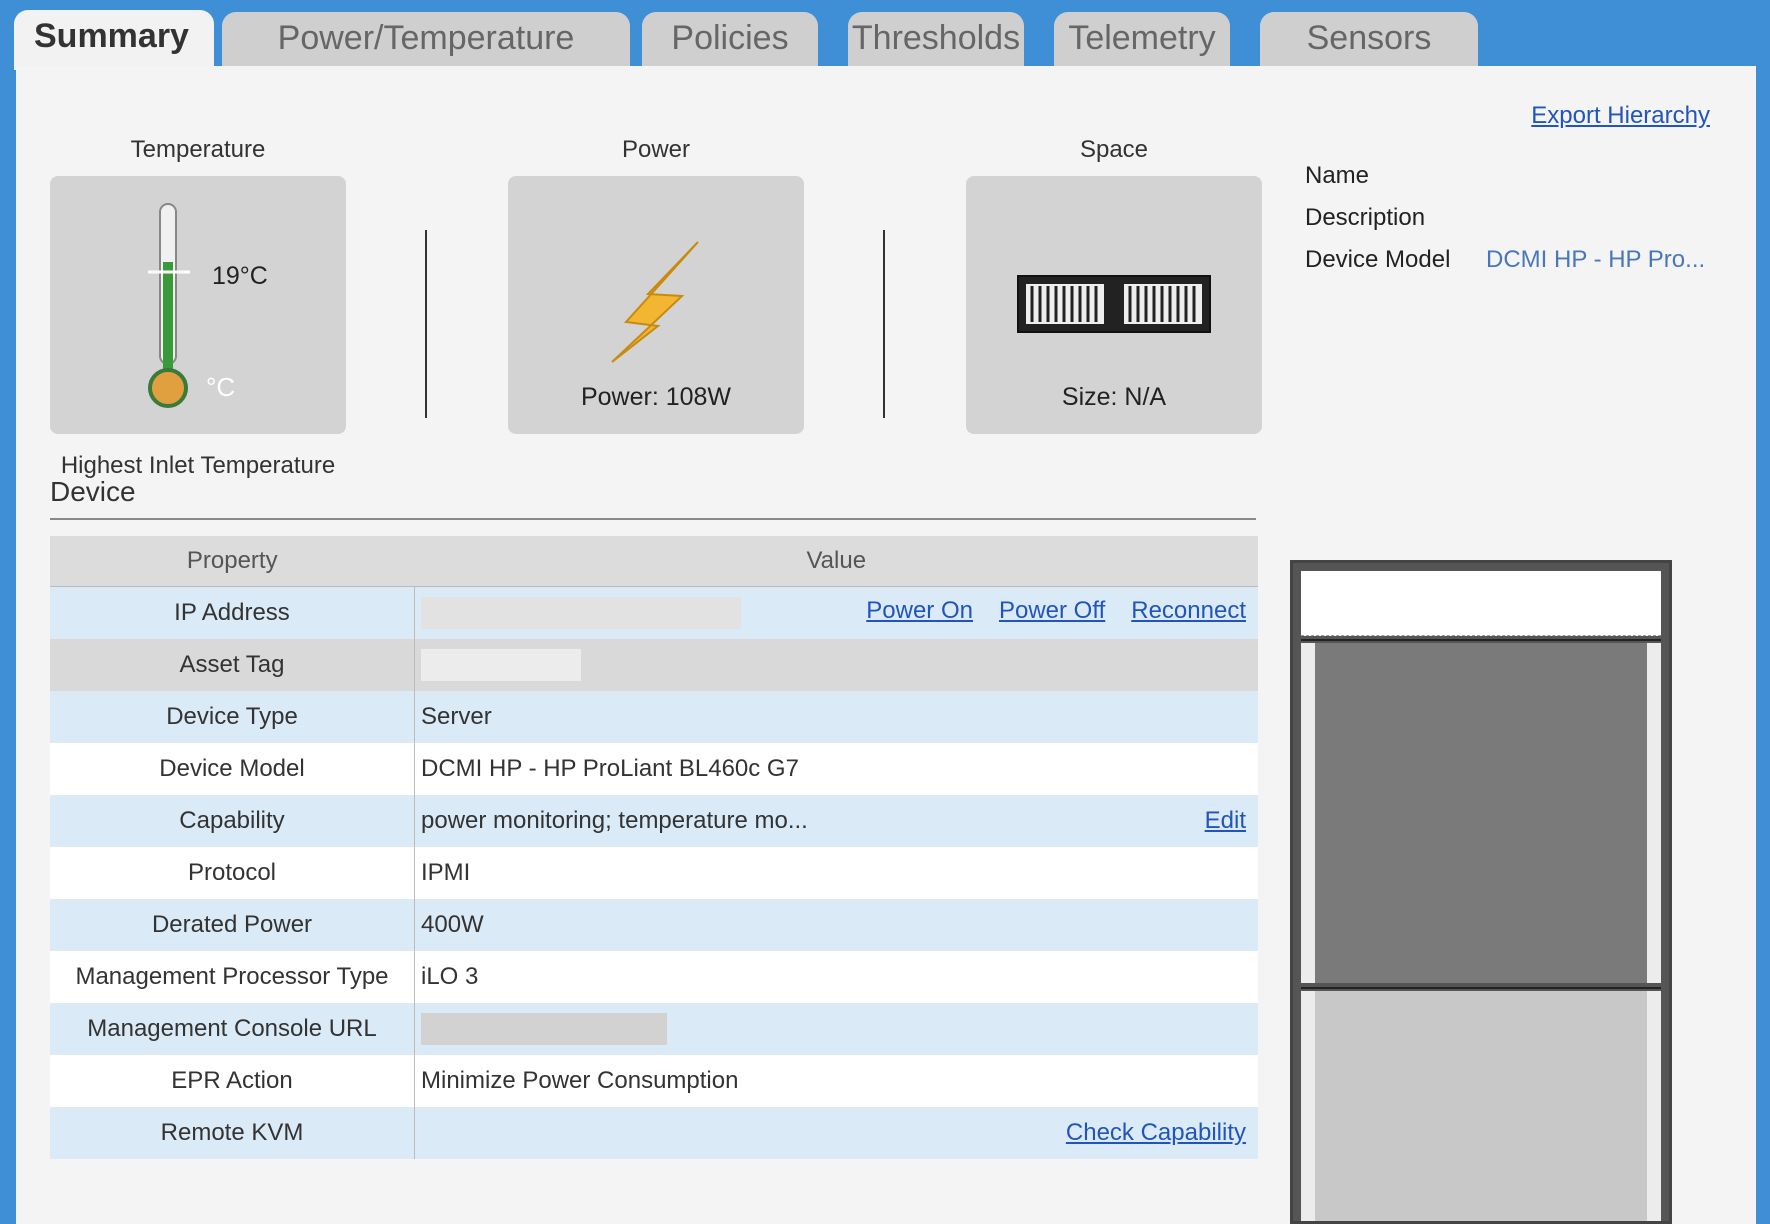 Image resolution: width=1770 pixels, height=1224 pixels. What do you see at coordinates (232, 925) in the screenshot?
I see `property-cell: Derated Power` at bounding box center [232, 925].